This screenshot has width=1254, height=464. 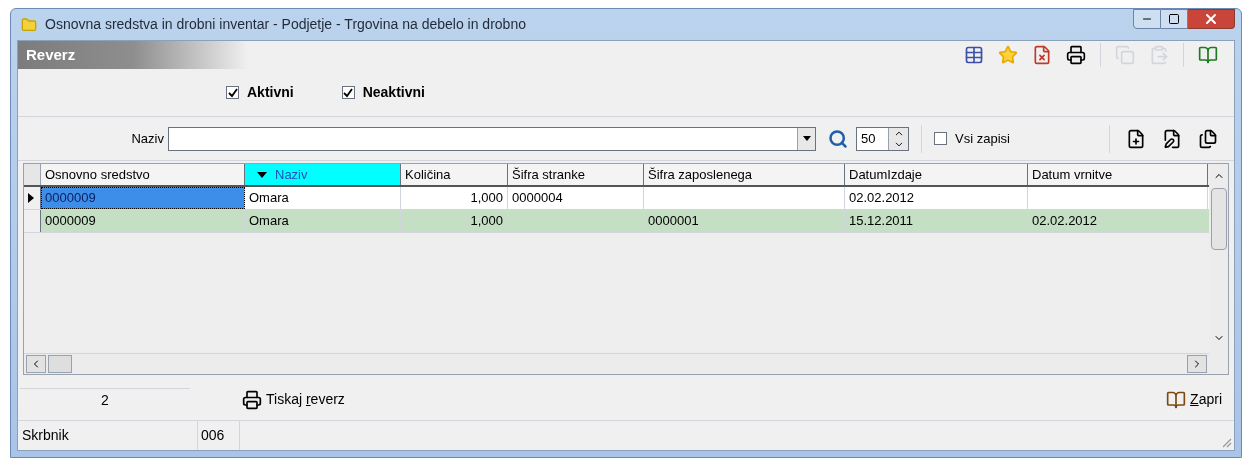 What do you see at coordinates (51, 54) in the screenshot?
I see `panel-title: Reverz` at bounding box center [51, 54].